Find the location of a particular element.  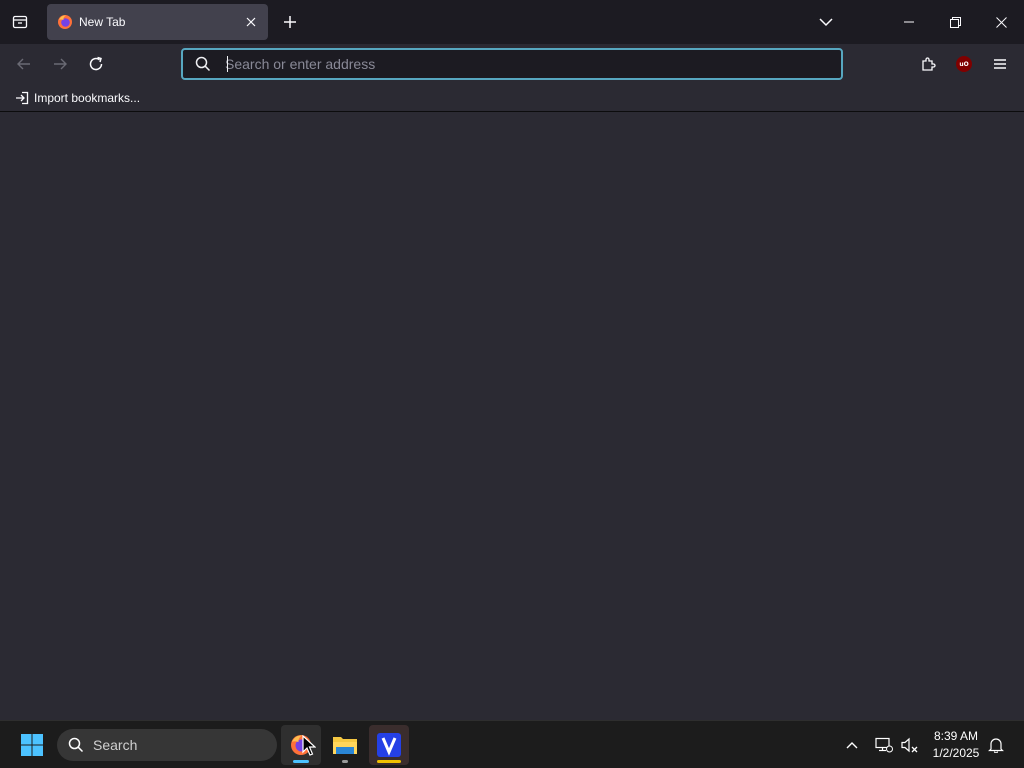

chevron-down-icon is located at coordinates (826, 22).